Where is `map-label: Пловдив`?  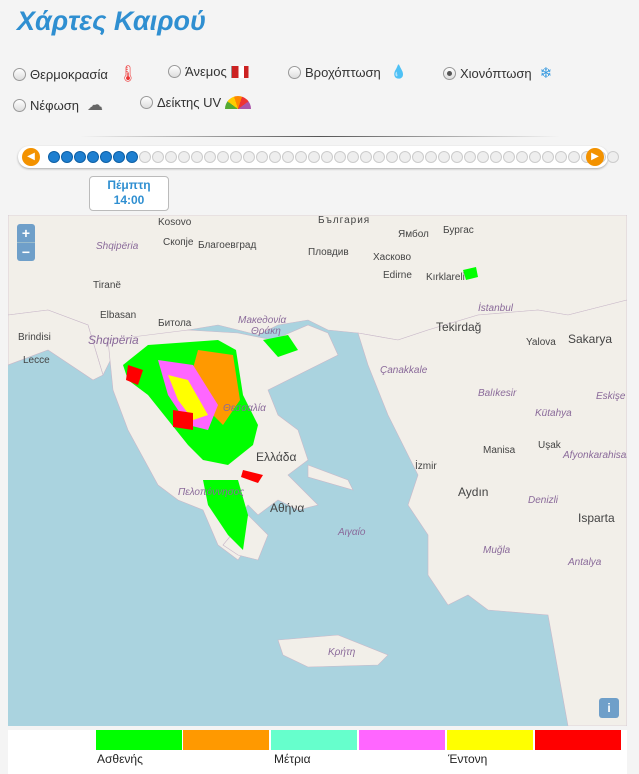 map-label: Пловдив is located at coordinates (328, 252).